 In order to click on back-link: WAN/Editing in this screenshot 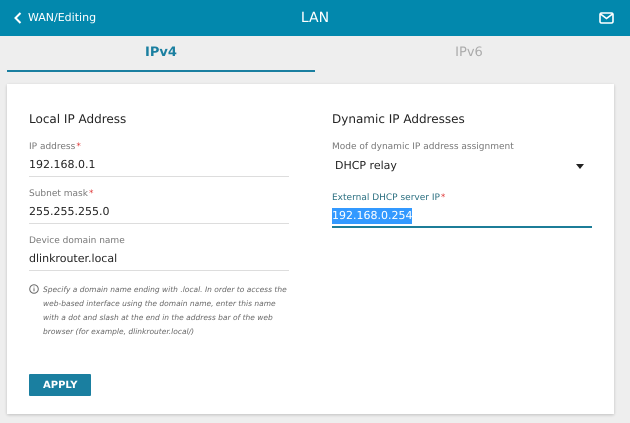, I will do `click(114, 18)`.